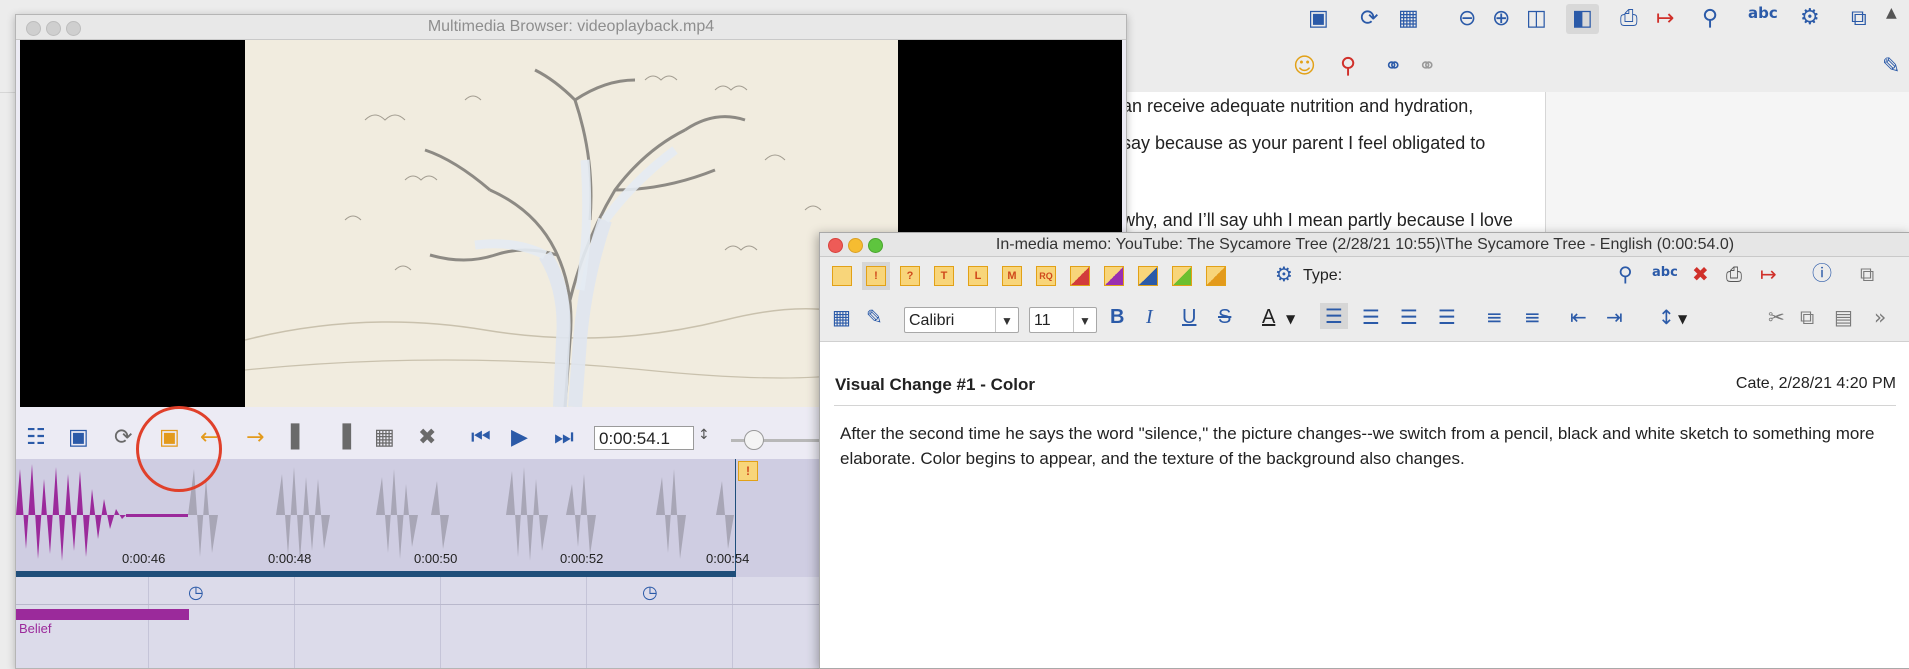  What do you see at coordinates (1582, 19) in the screenshot?
I see `panel-icon: ◧` at bounding box center [1582, 19].